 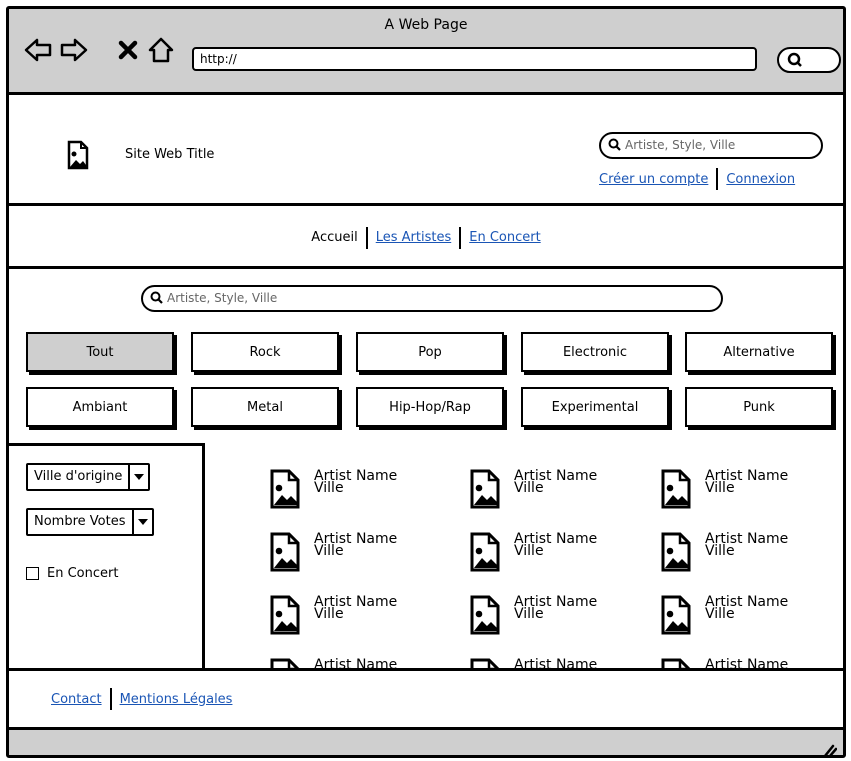 I want to click on in-concert-checkbox: En Concert, so click(x=72, y=573).